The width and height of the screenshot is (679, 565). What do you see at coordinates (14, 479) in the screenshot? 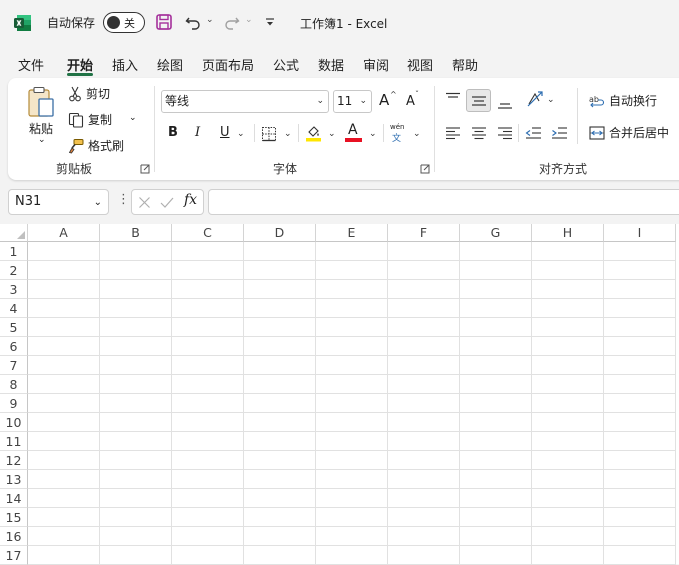
I see `row-header-13: 13` at bounding box center [14, 479].